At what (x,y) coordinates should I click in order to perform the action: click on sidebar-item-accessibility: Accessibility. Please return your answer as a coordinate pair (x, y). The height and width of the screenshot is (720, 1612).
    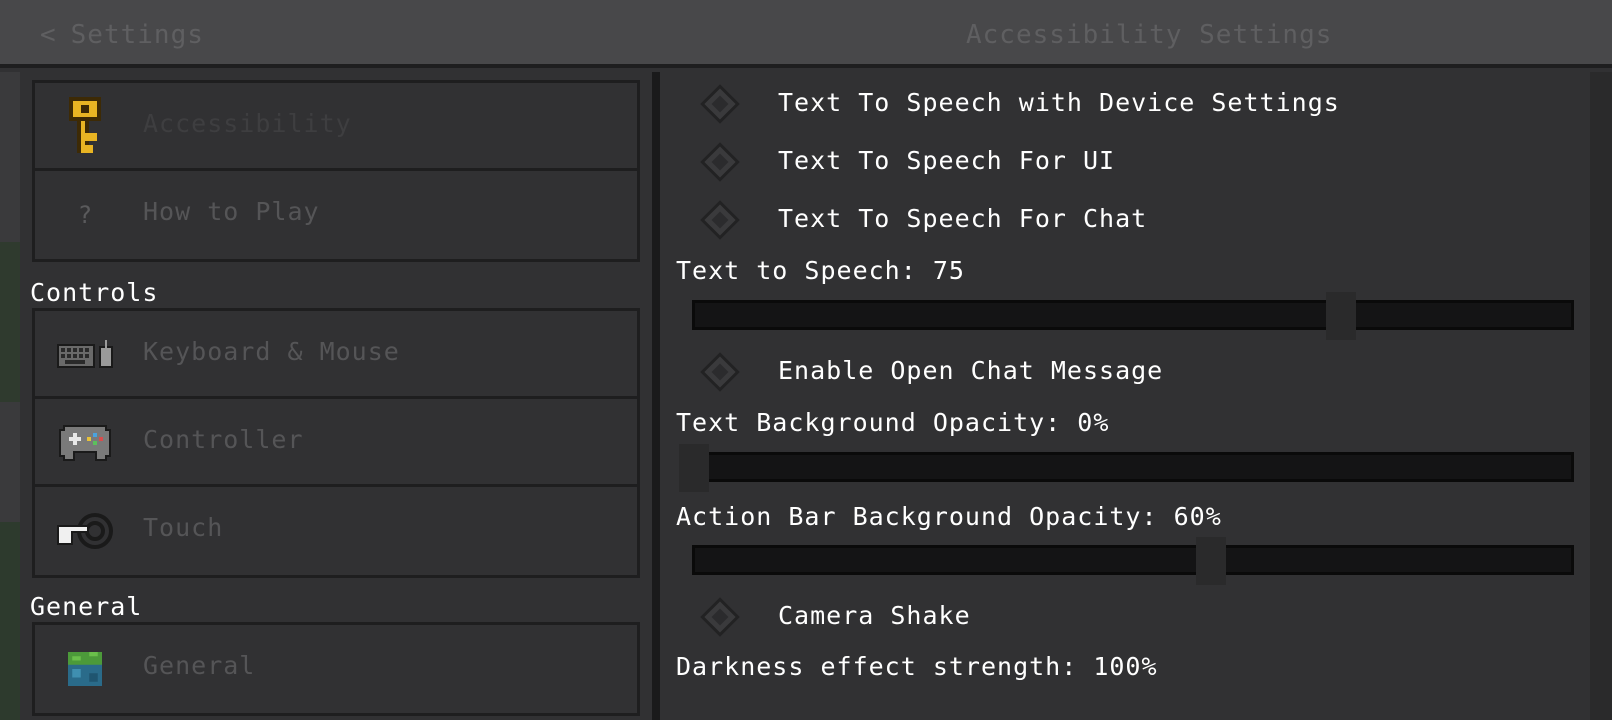
    Looking at the image, I should click on (336, 127).